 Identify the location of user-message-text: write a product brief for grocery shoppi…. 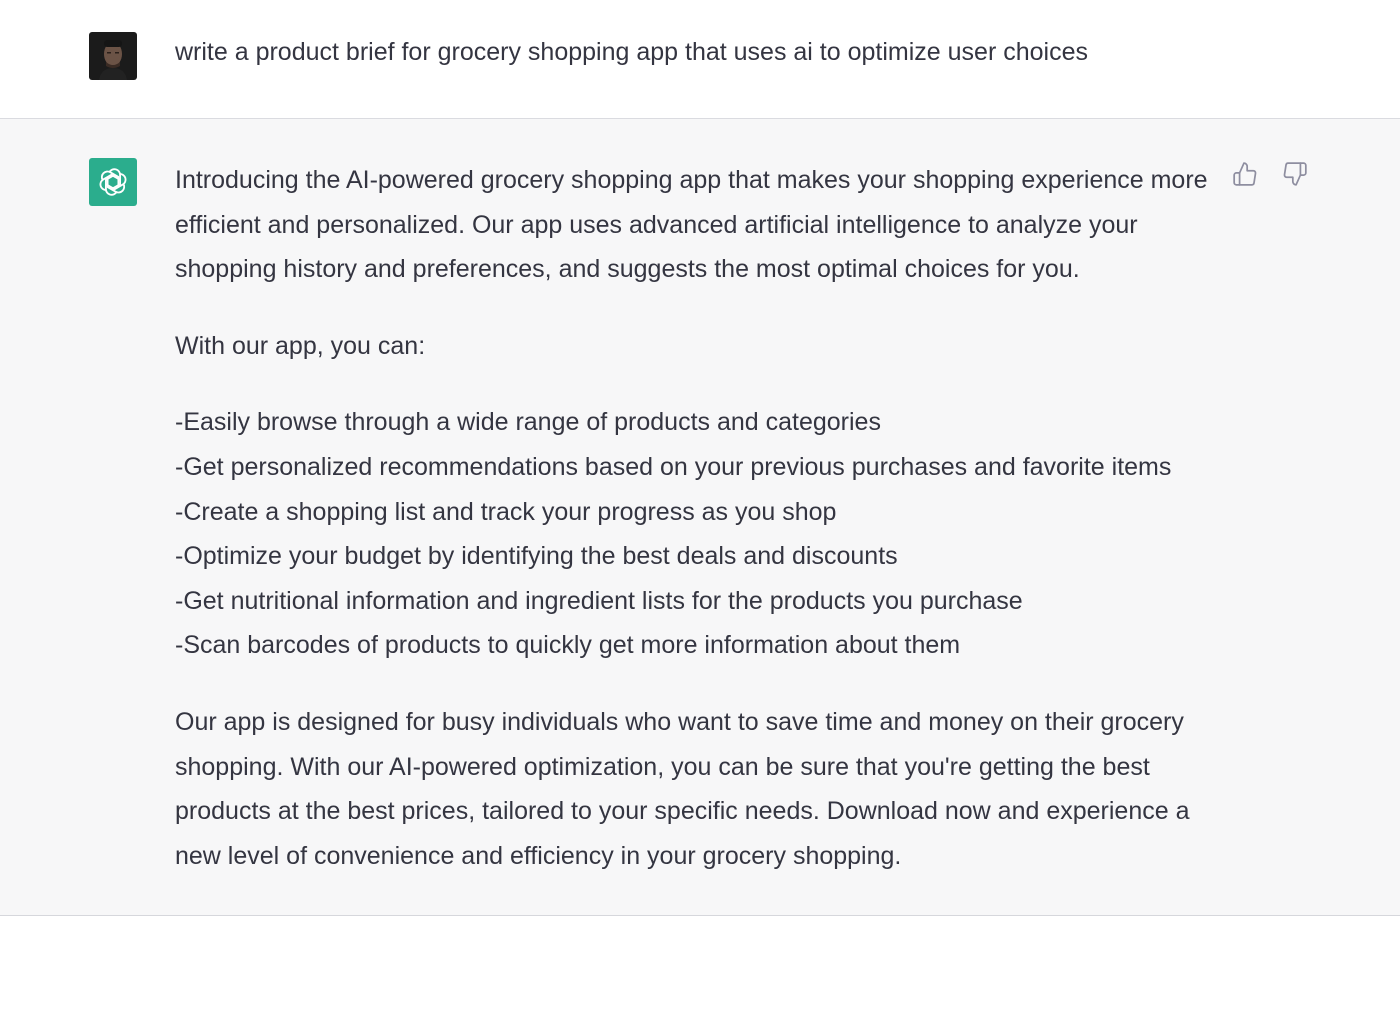
(631, 52).